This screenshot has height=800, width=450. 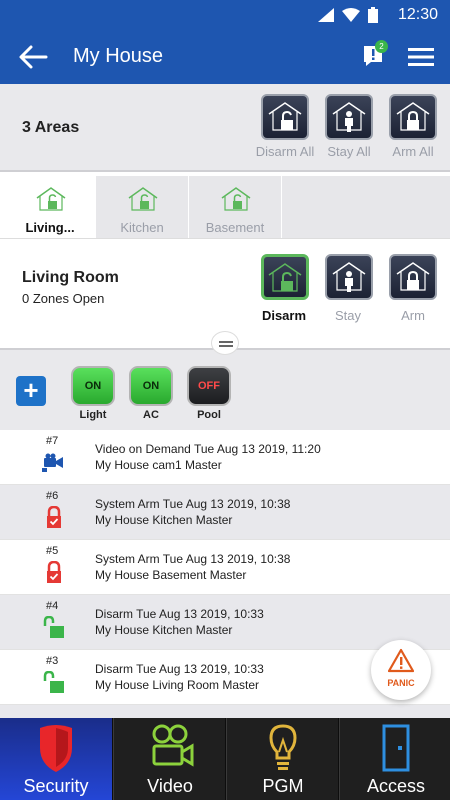 I want to click on tab-kitchen: Kitchen, so click(x=142, y=207).